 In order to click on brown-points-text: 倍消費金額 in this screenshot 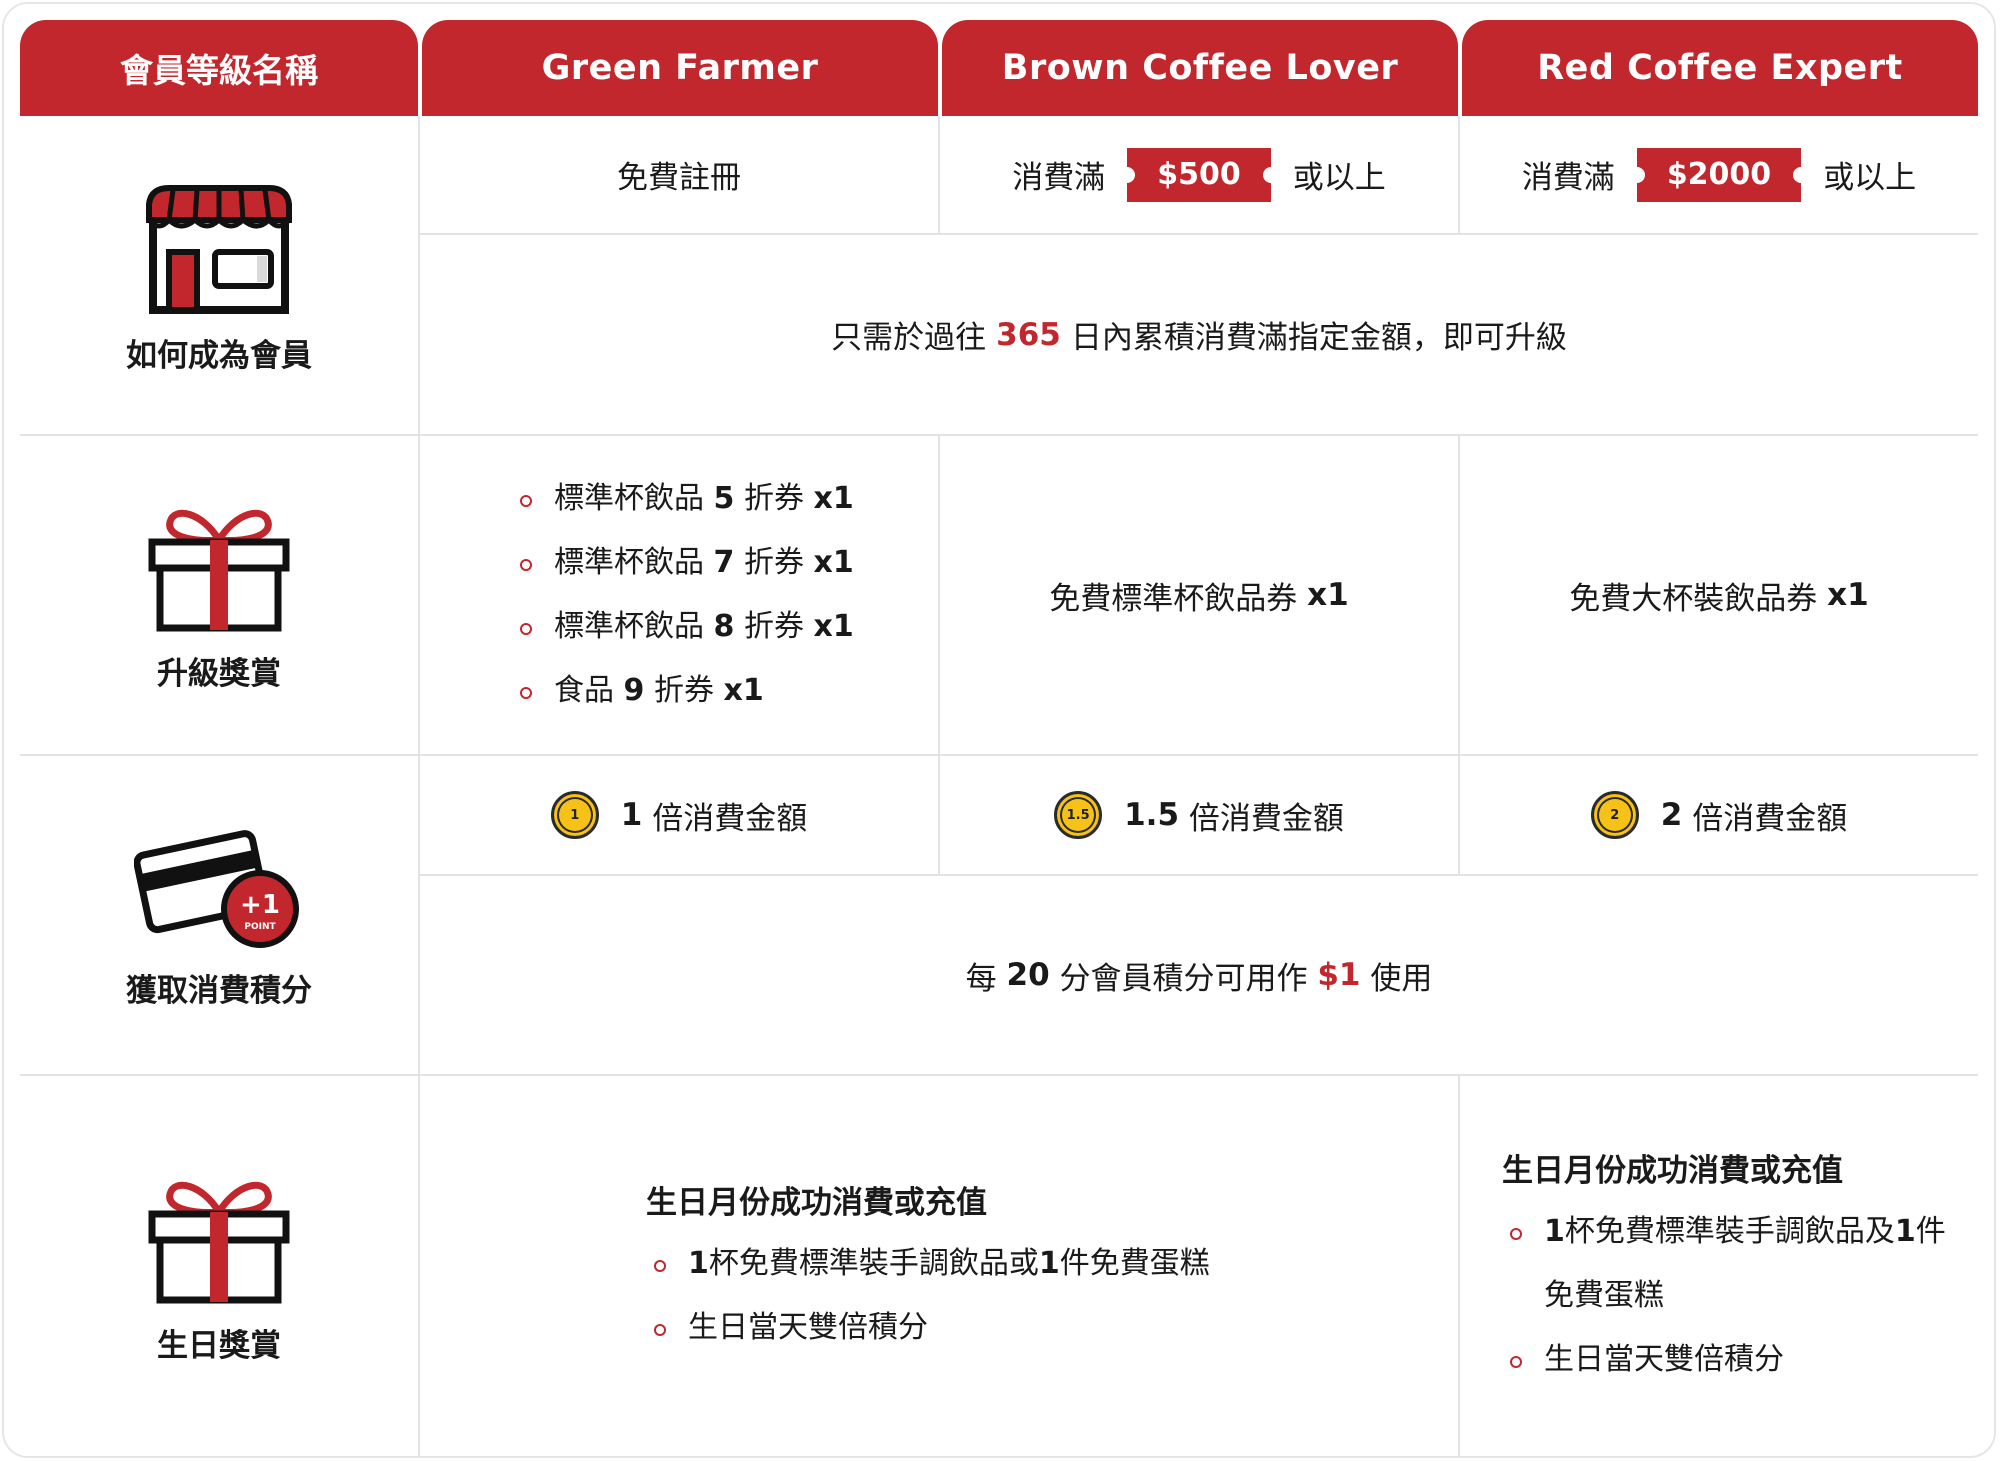, I will do `click(1266, 818)`.